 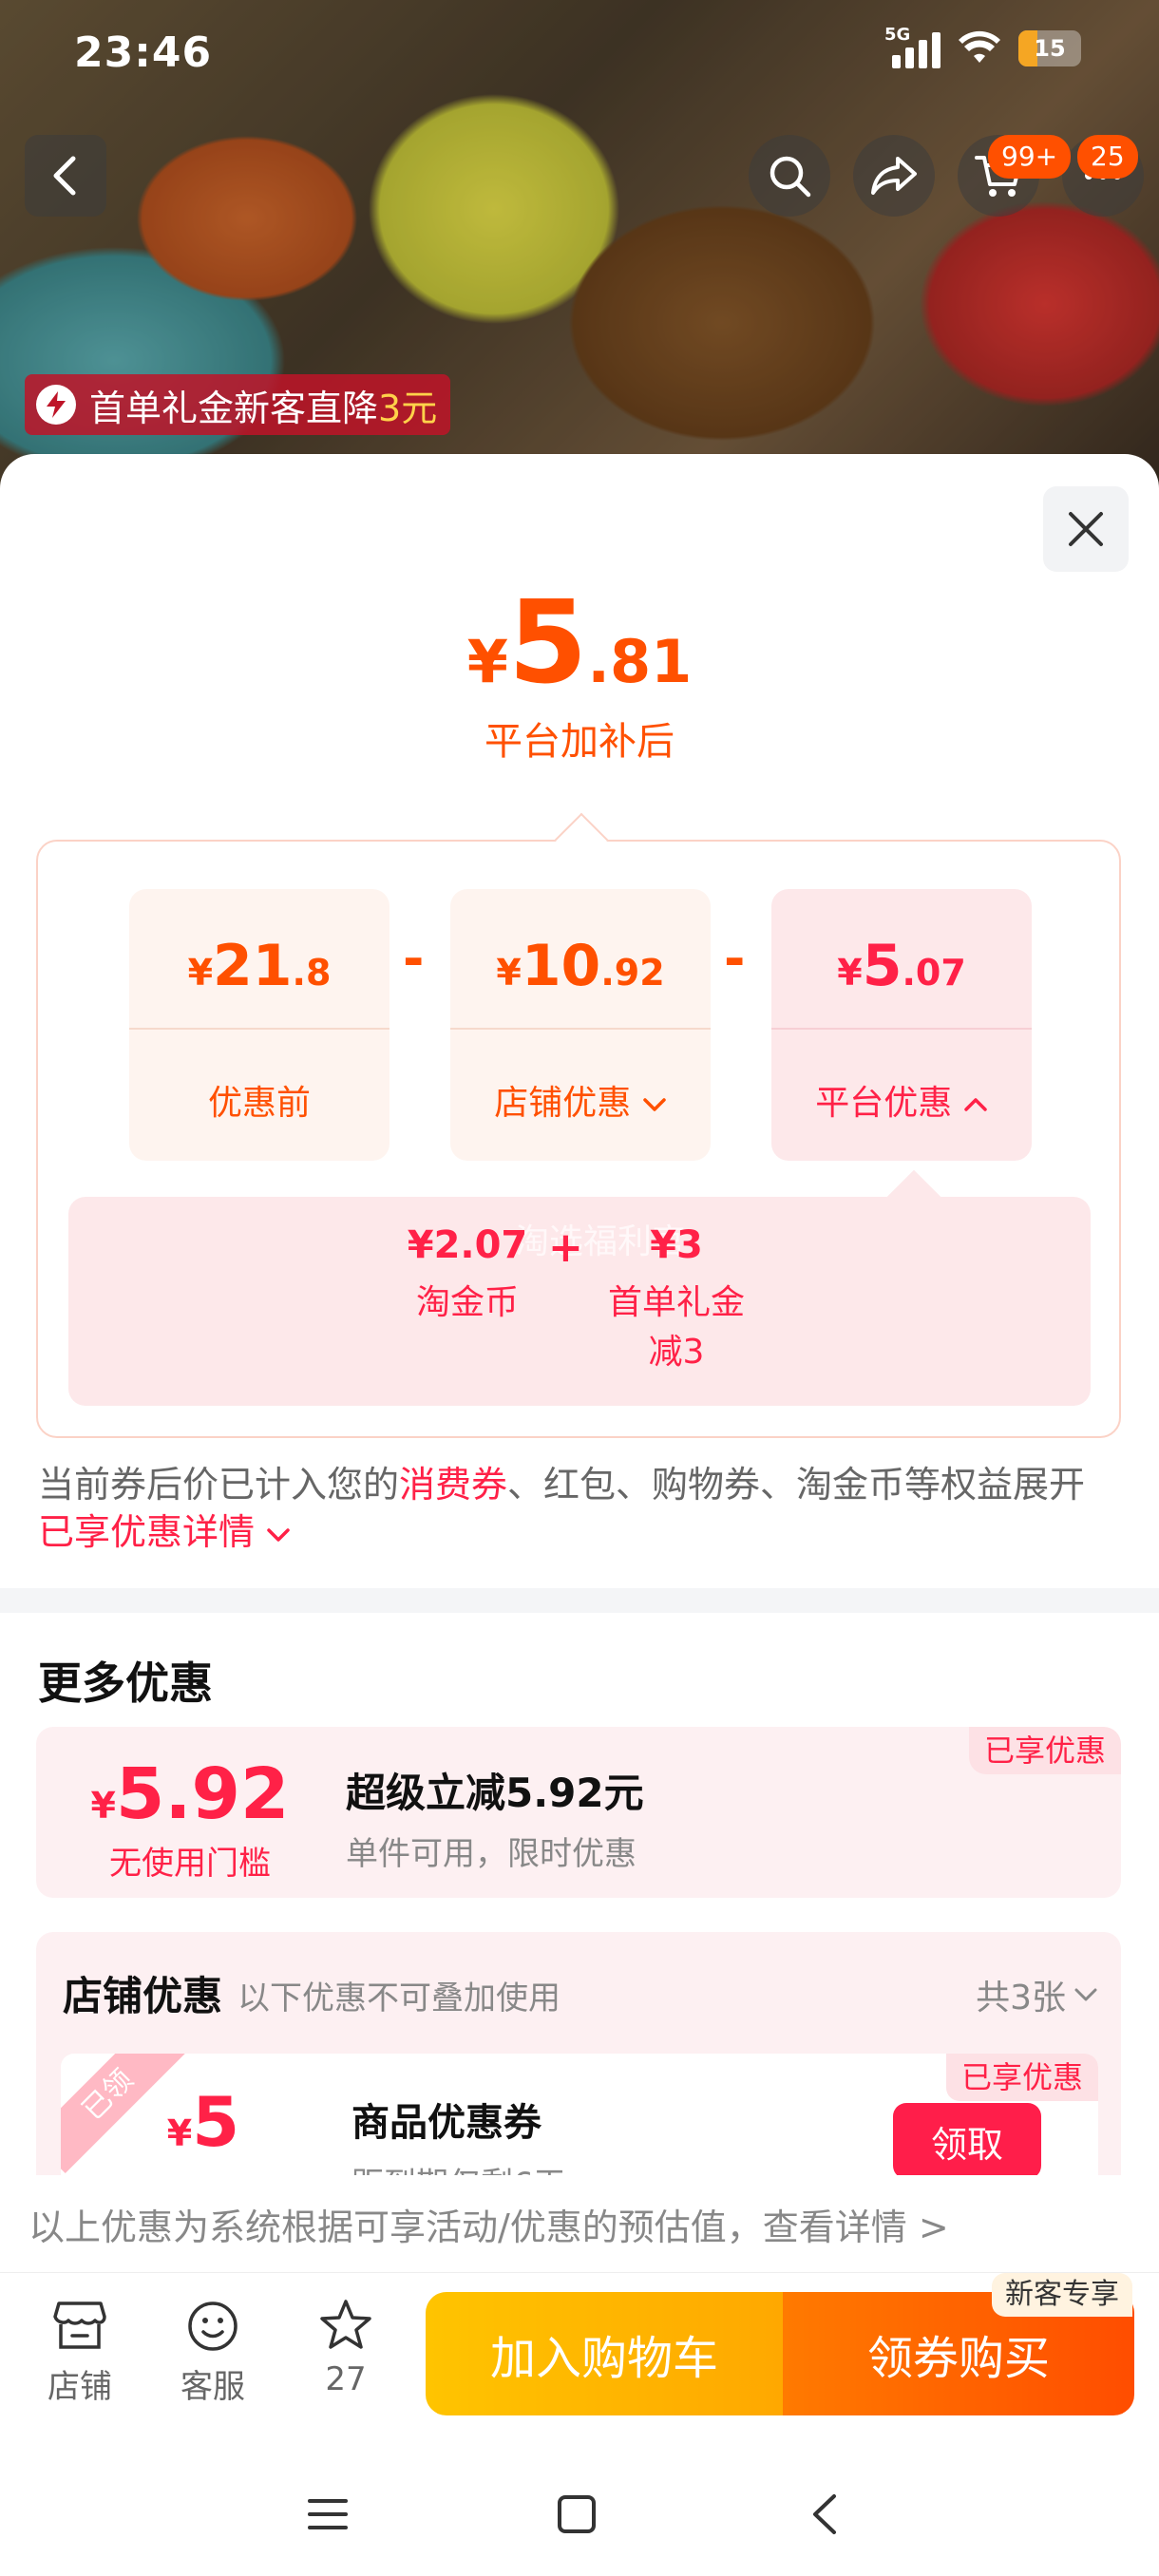 I want to click on platform-decimal: .07, so click(x=934, y=973).